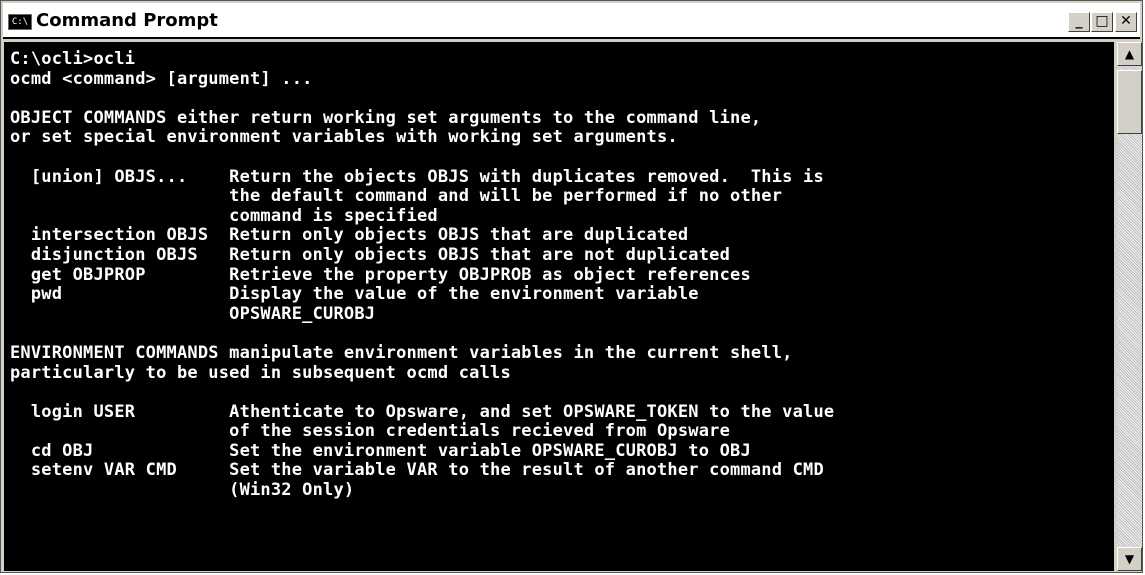 This screenshot has height=575, width=1145. Describe the element at coordinates (1129, 54) in the screenshot. I see `scroll-up-button: ▲` at that location.